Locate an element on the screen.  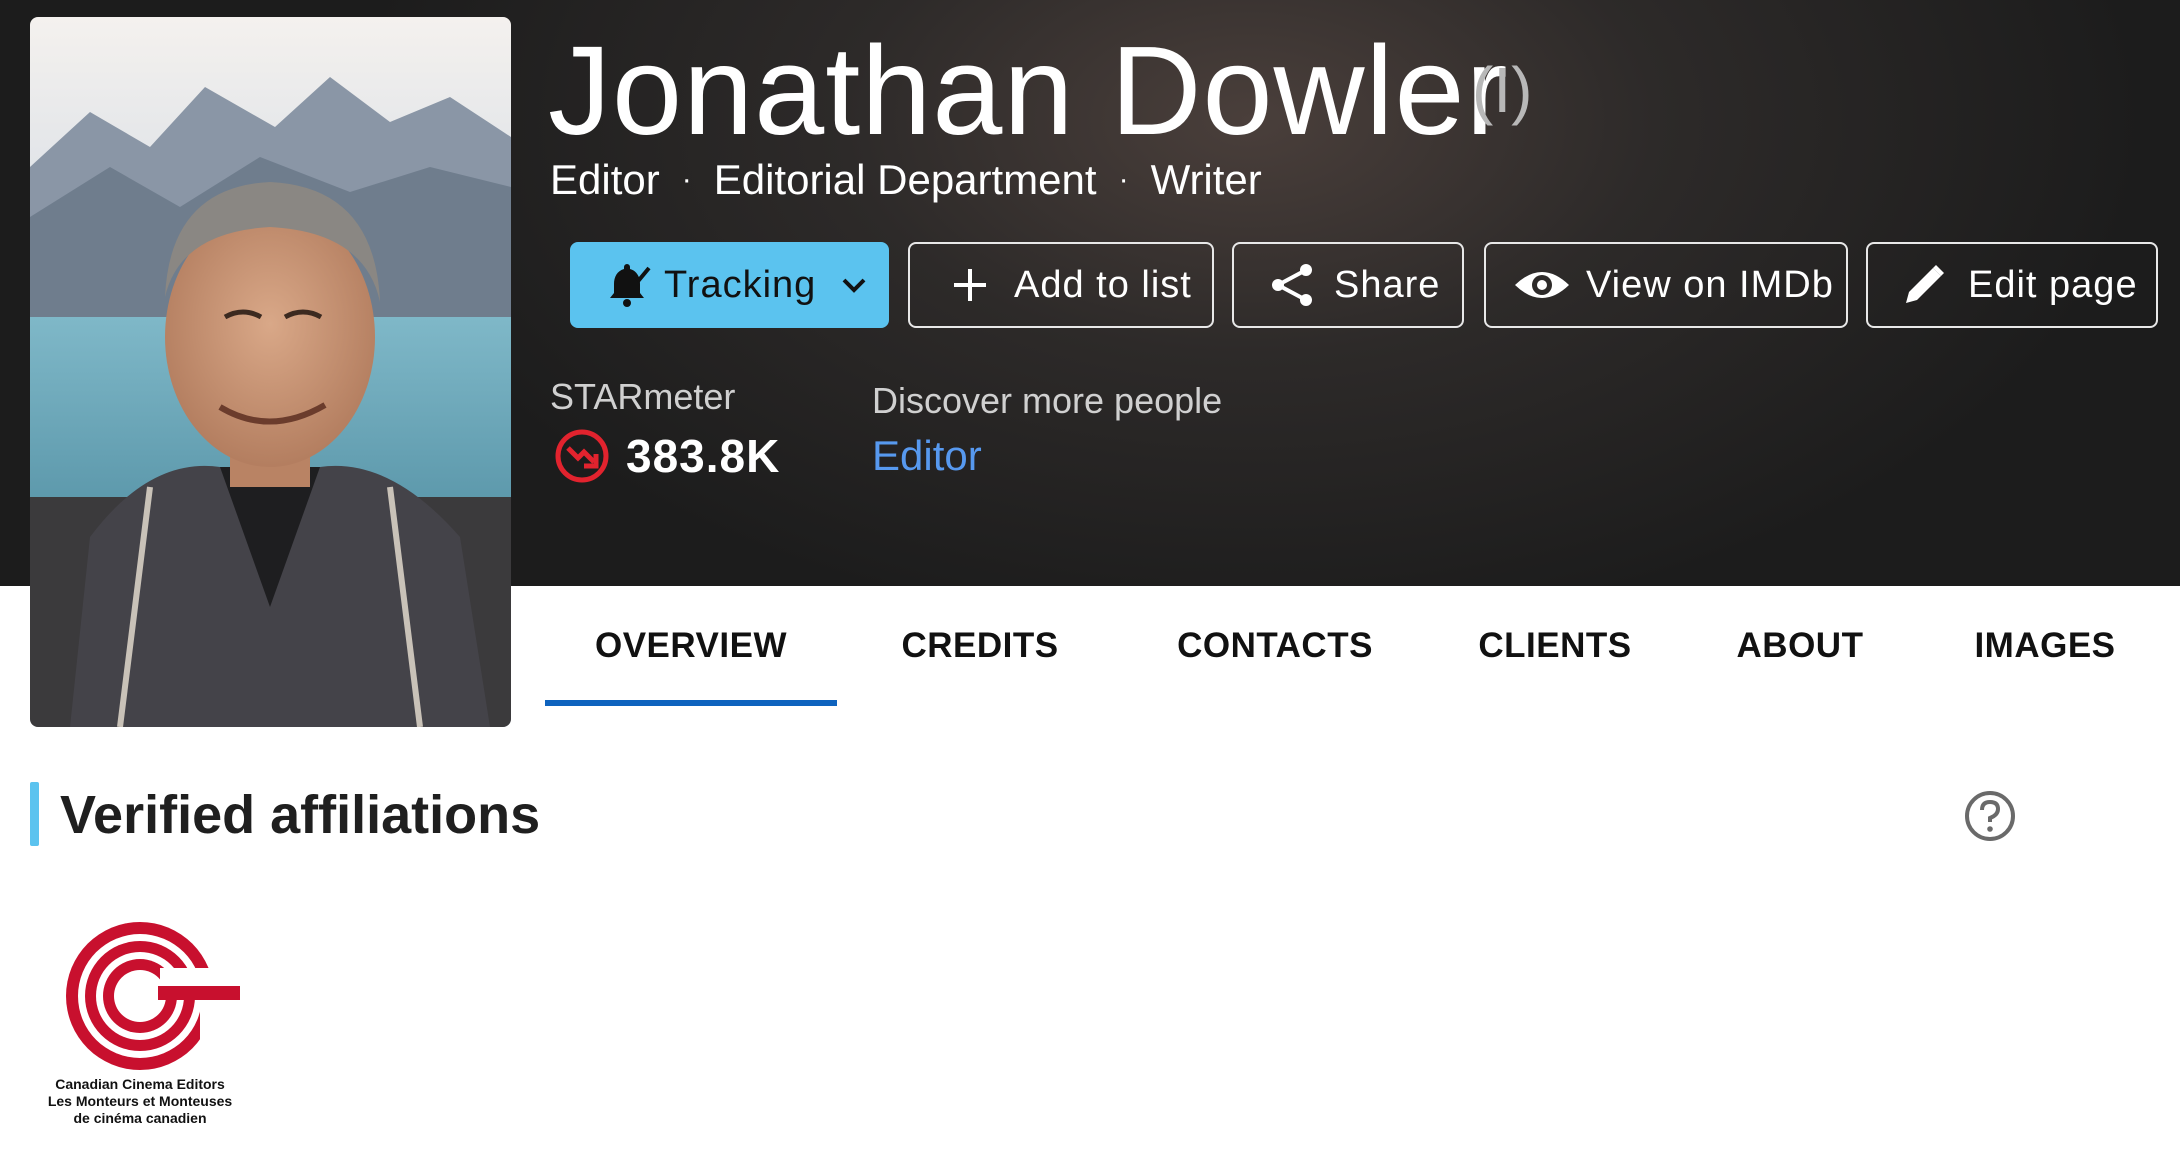
discover-editor-link: Editor is located at coordinates (927, 456).